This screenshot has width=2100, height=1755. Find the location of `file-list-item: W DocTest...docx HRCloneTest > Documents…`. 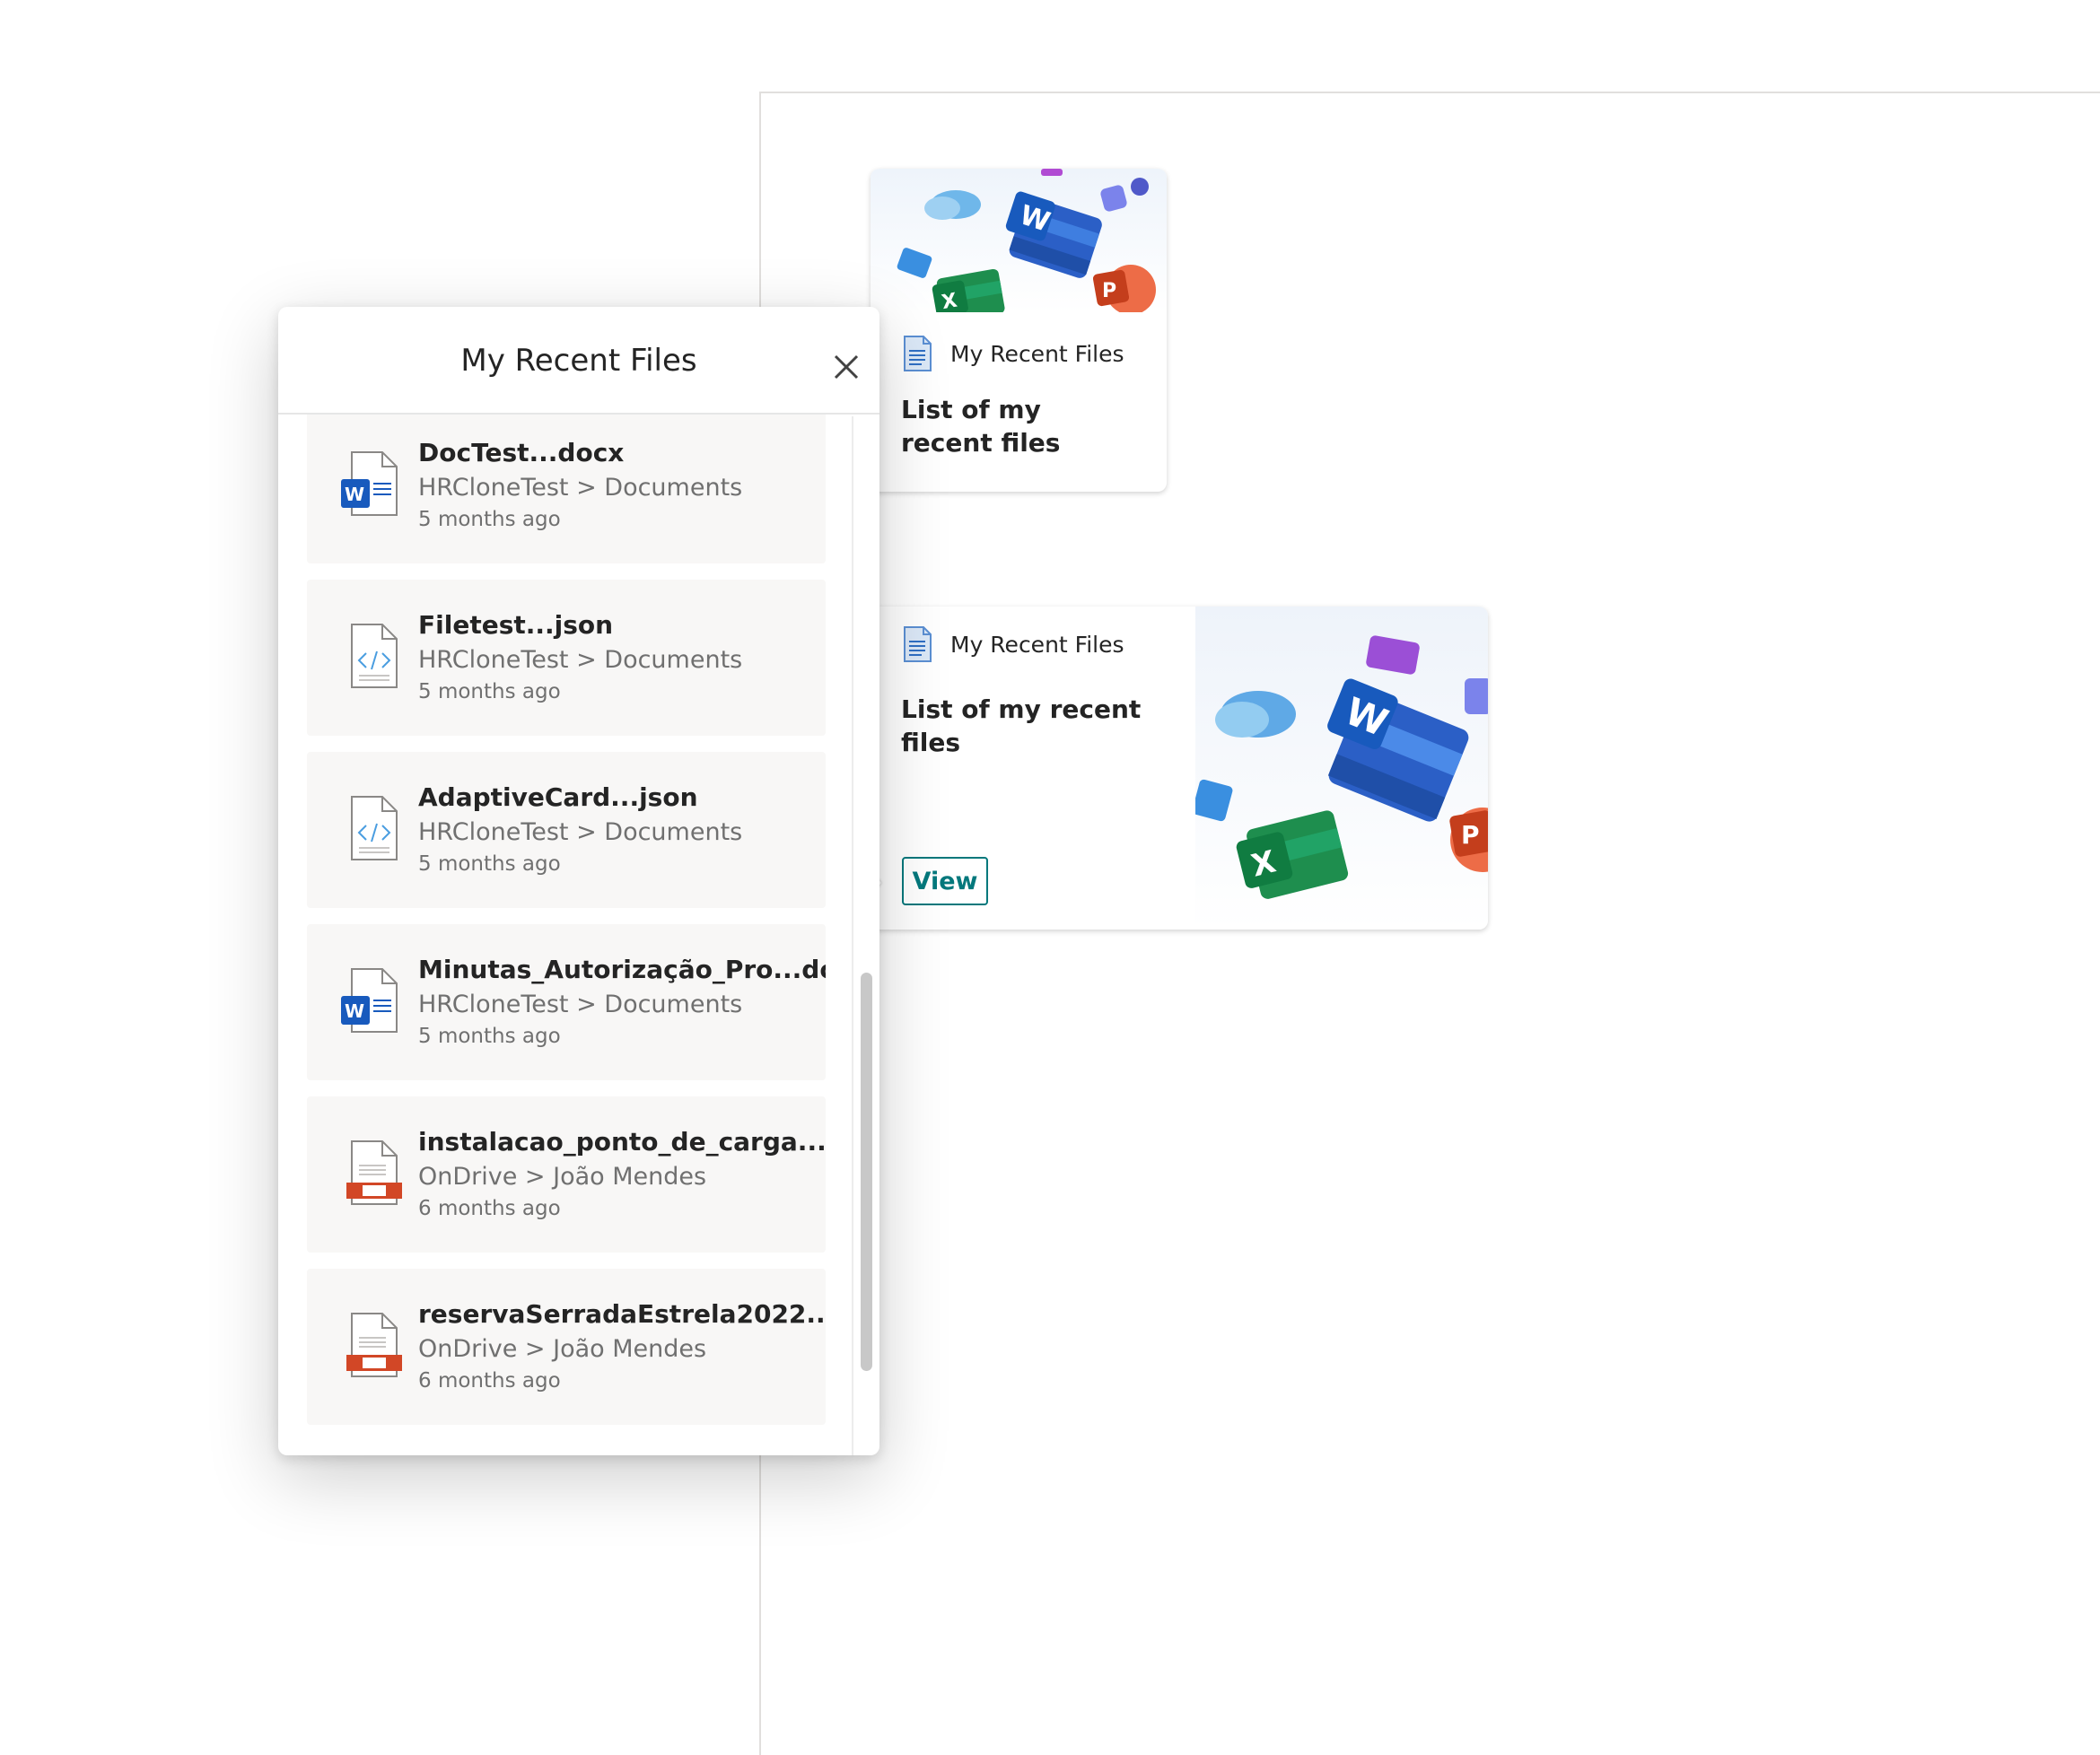

file-list-item: W DocTest...docx HRCloneTest > Documents… is located at coordinates (566, 489).